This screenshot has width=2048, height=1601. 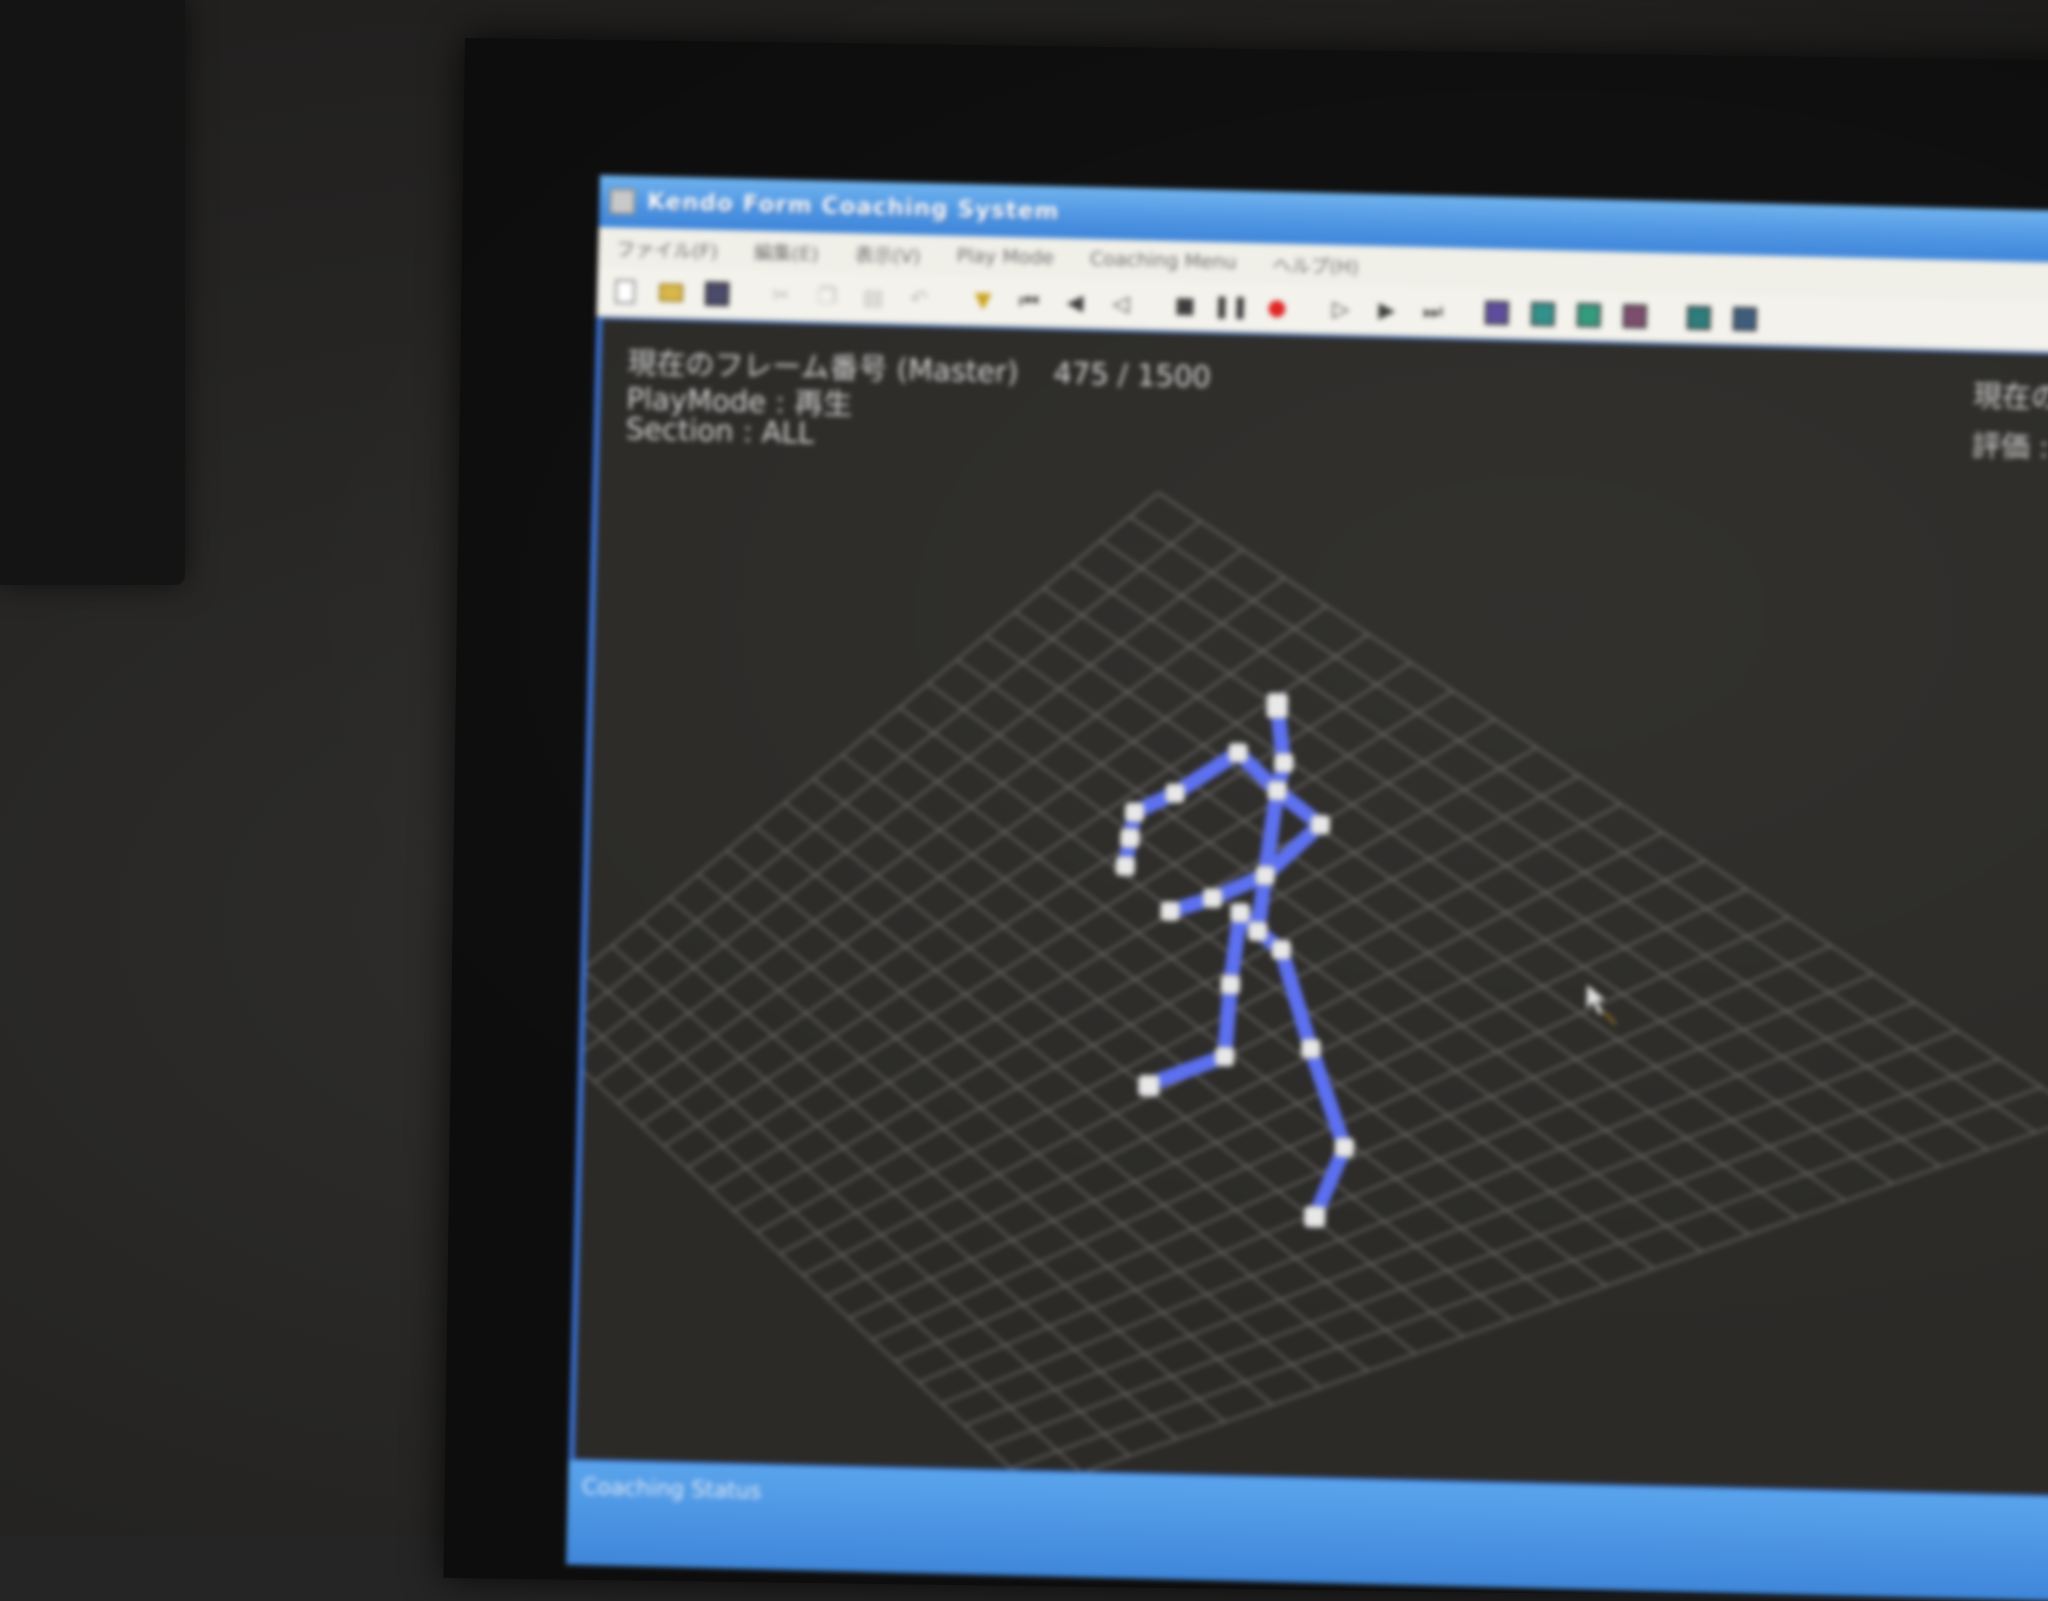 What do you see at coordinates (1185, 305) in the screenshot?
I see `stop-icon: ■` at bounding box center [1185, 305].